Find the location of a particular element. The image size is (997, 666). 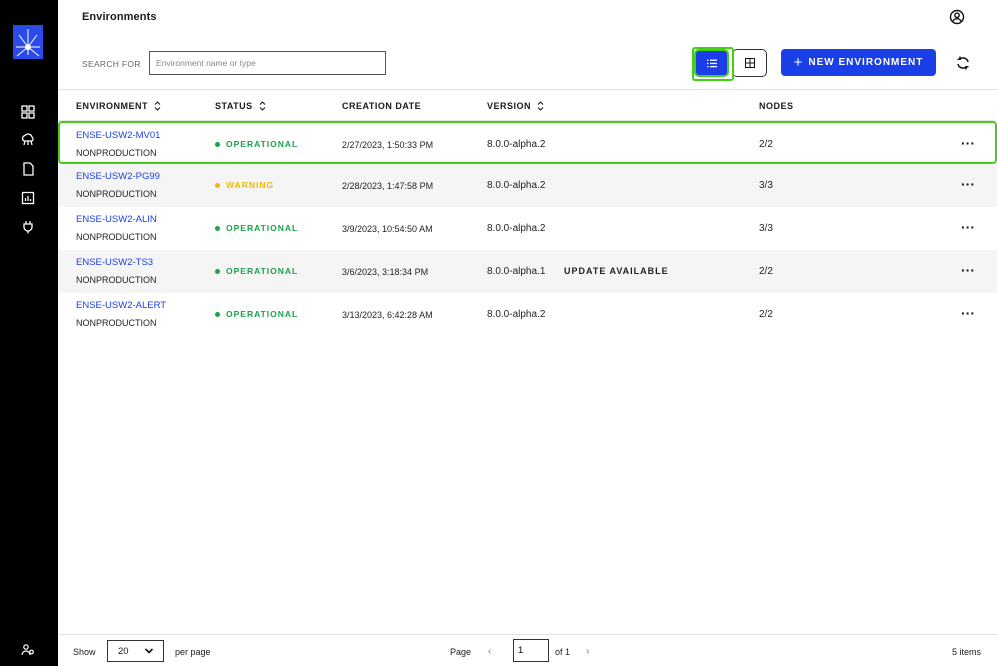

status-badge: WARNING is located at coordinates (244, 185).